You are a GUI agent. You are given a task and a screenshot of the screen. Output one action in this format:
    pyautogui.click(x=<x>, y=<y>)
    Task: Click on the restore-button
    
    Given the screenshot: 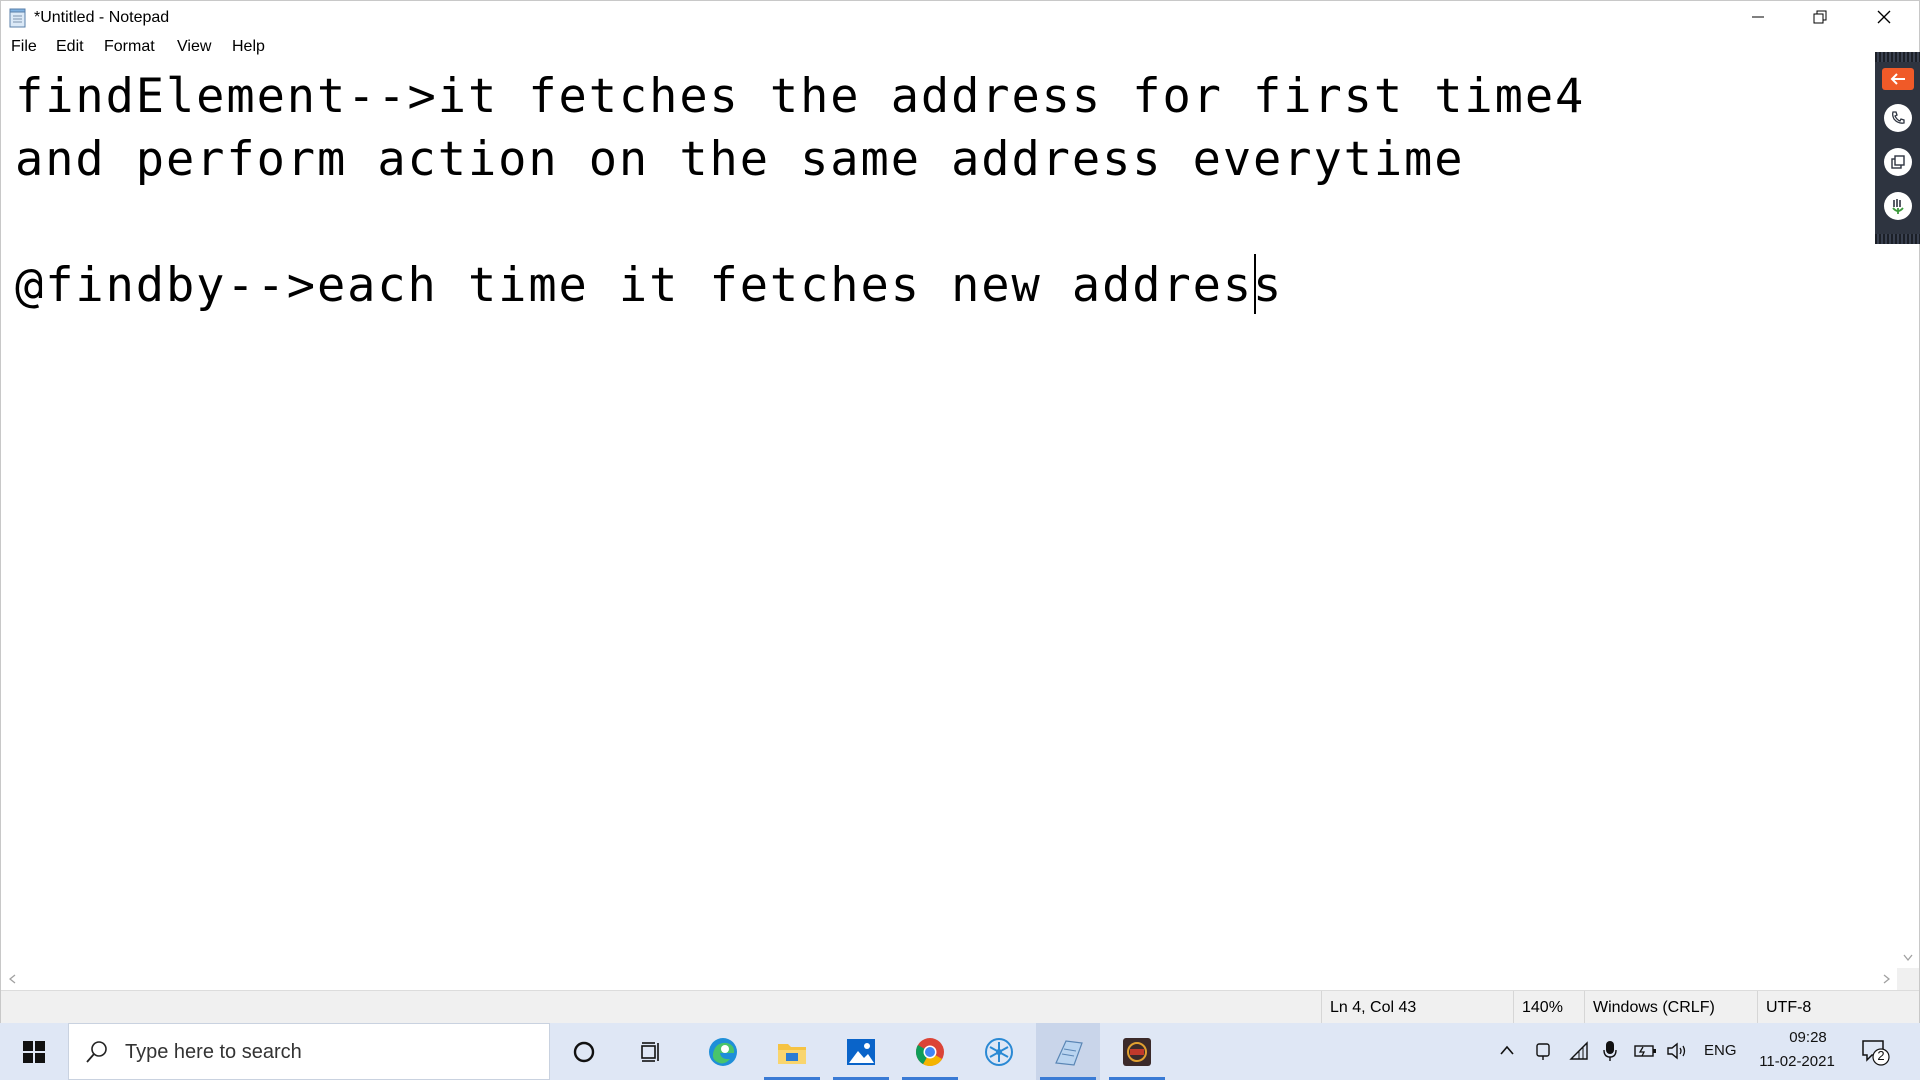 What is the action you would take?
    pyautogui.click(x=1820, y=17)
    